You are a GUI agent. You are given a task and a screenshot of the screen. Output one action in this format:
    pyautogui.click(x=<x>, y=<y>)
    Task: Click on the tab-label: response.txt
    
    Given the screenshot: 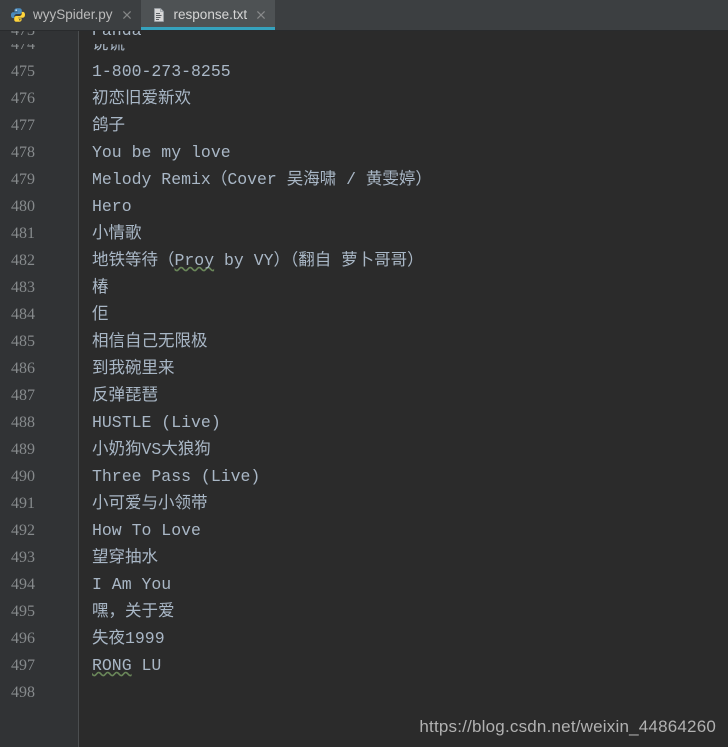 What is the action you would take?
    pyautogui.click(x=210, y=15)
    